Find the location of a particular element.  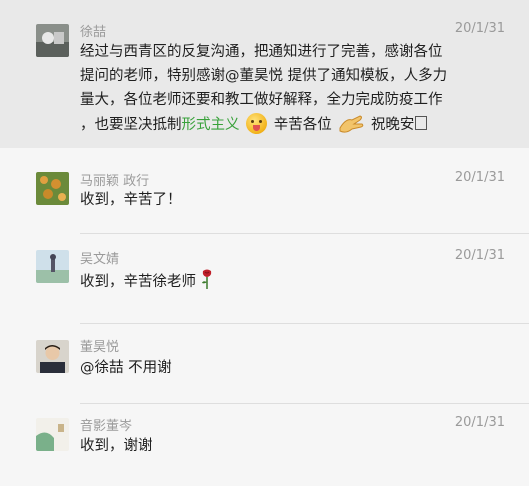

message-line-4: ，也要坚决抵制形式主义 辛苦各位 祝晚安 is located at coordinates (263, 124).